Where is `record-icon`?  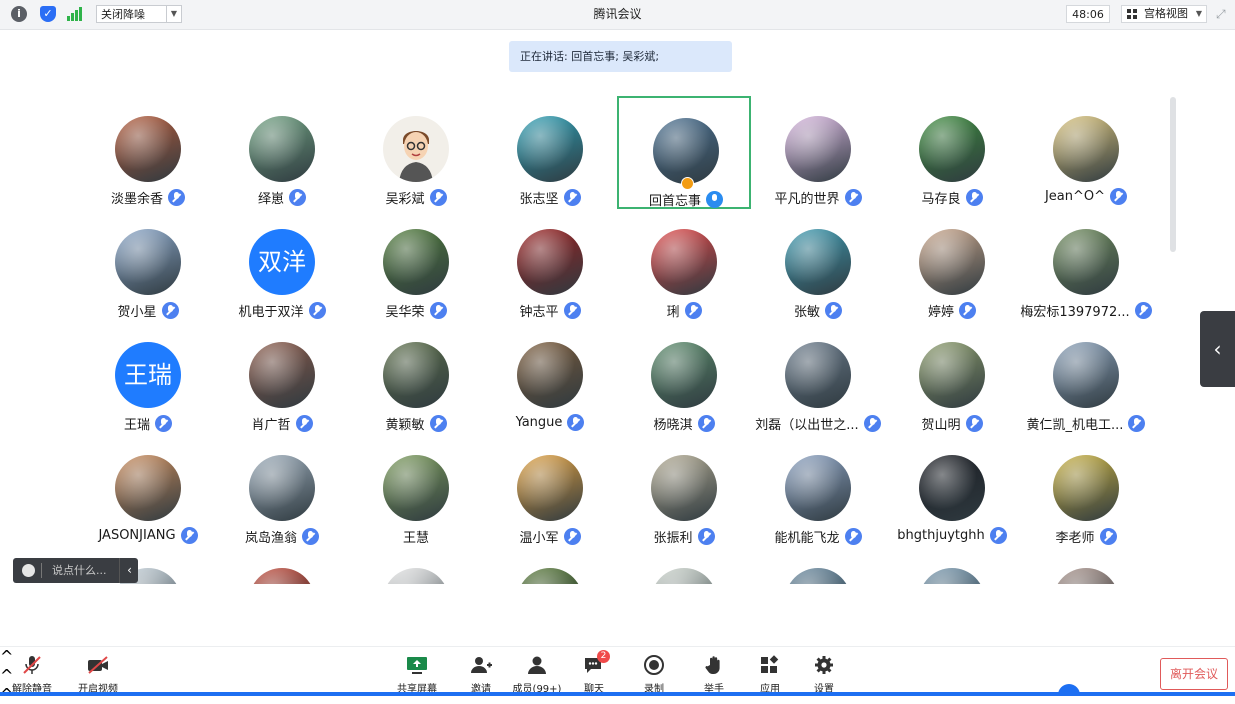
record-icon is located at coordinates (654, 665).